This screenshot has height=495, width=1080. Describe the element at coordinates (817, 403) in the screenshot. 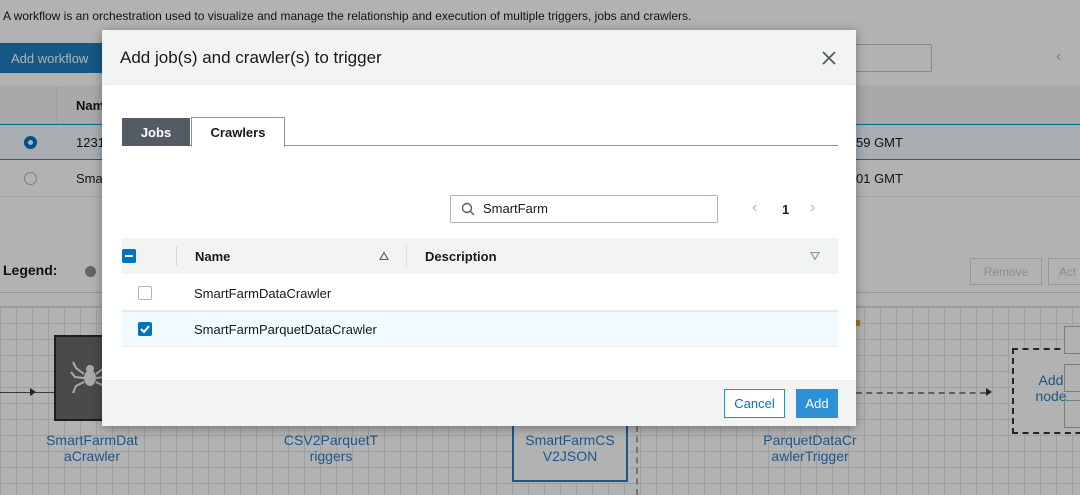

I see `add-button: Add` at that location.